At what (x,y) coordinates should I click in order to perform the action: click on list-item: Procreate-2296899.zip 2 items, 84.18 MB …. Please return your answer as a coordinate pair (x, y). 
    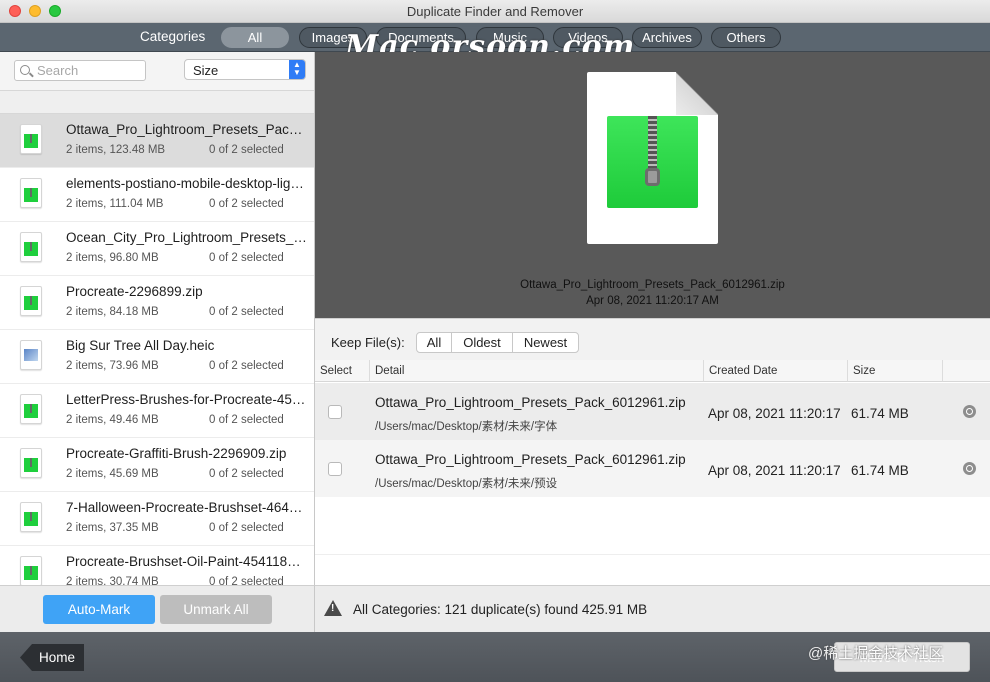
    Looking at the image, I should click on (157, 303).